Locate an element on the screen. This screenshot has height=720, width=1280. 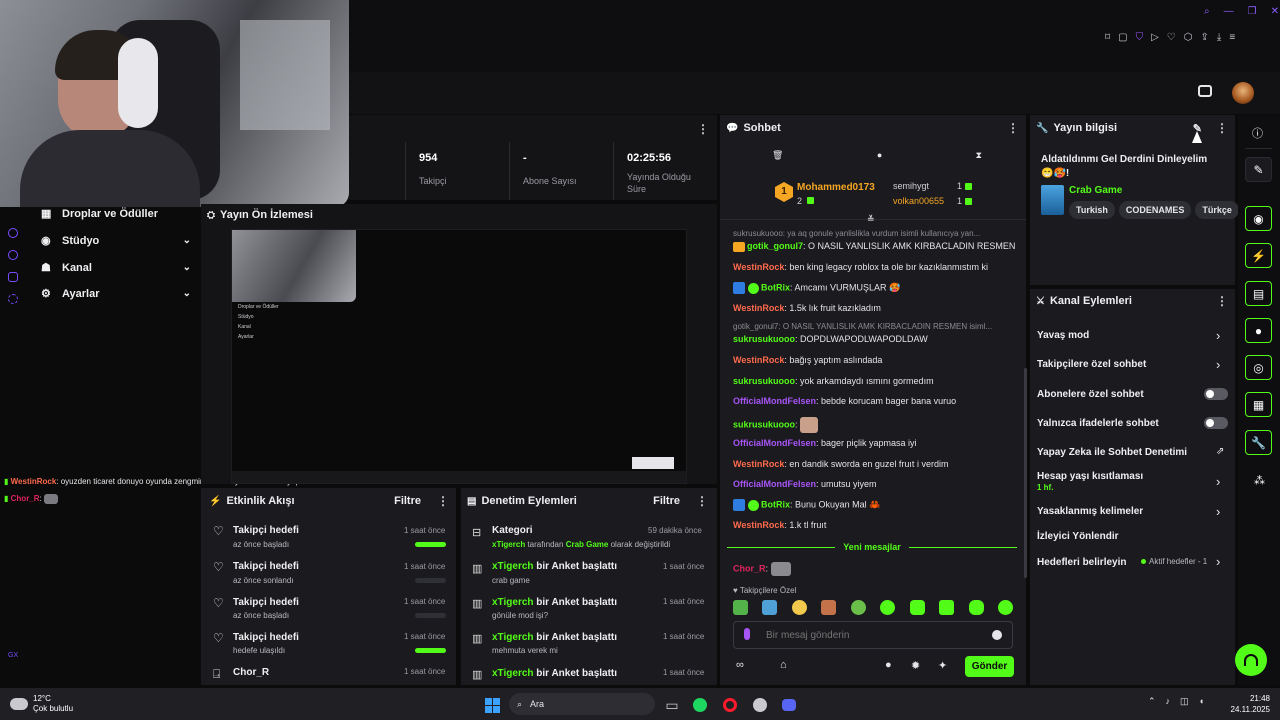
channel-actions-menu-icon: ⋮ is located at coordinates (1222, 301).